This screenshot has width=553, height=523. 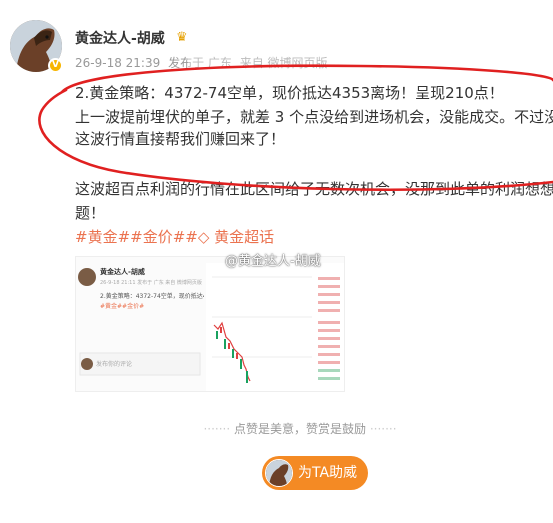 What do you see at coordinates (114, 364) in the screenshot?
I see `inner-comment-placeholder: 发布你的评论` at bounding box center [114, 364].